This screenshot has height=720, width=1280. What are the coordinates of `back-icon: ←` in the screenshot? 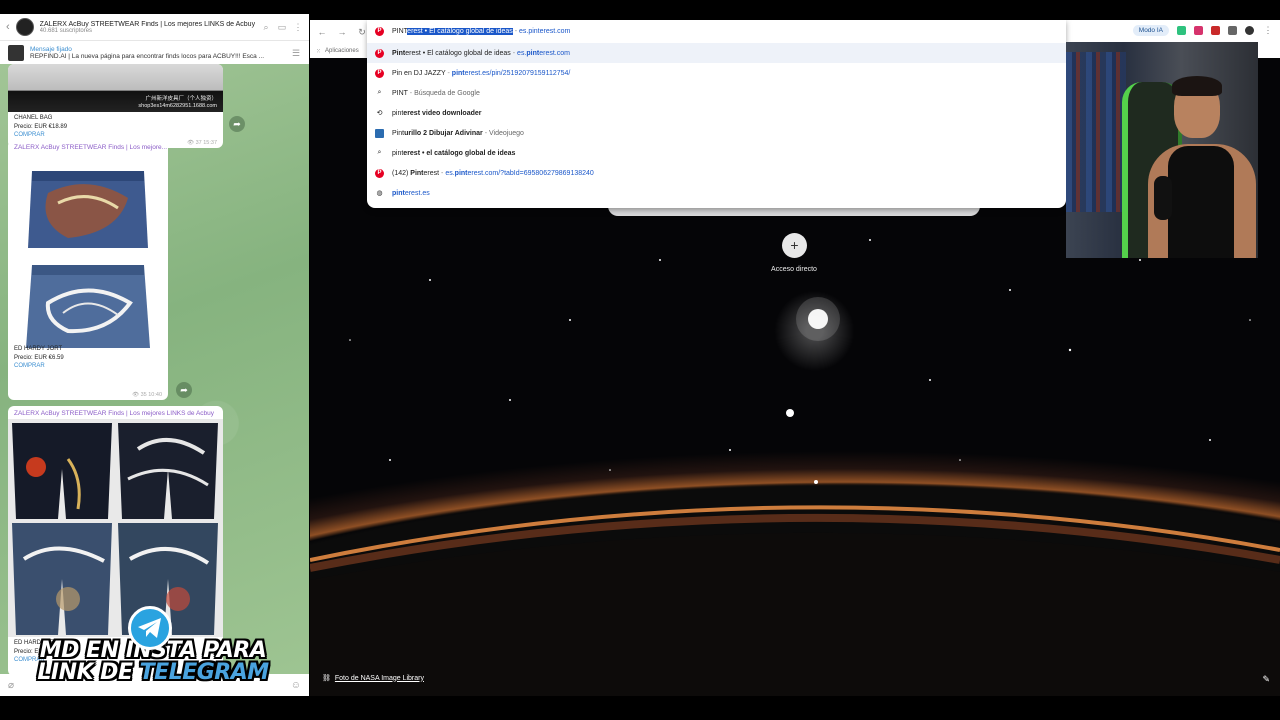 It's located at (322, 32).